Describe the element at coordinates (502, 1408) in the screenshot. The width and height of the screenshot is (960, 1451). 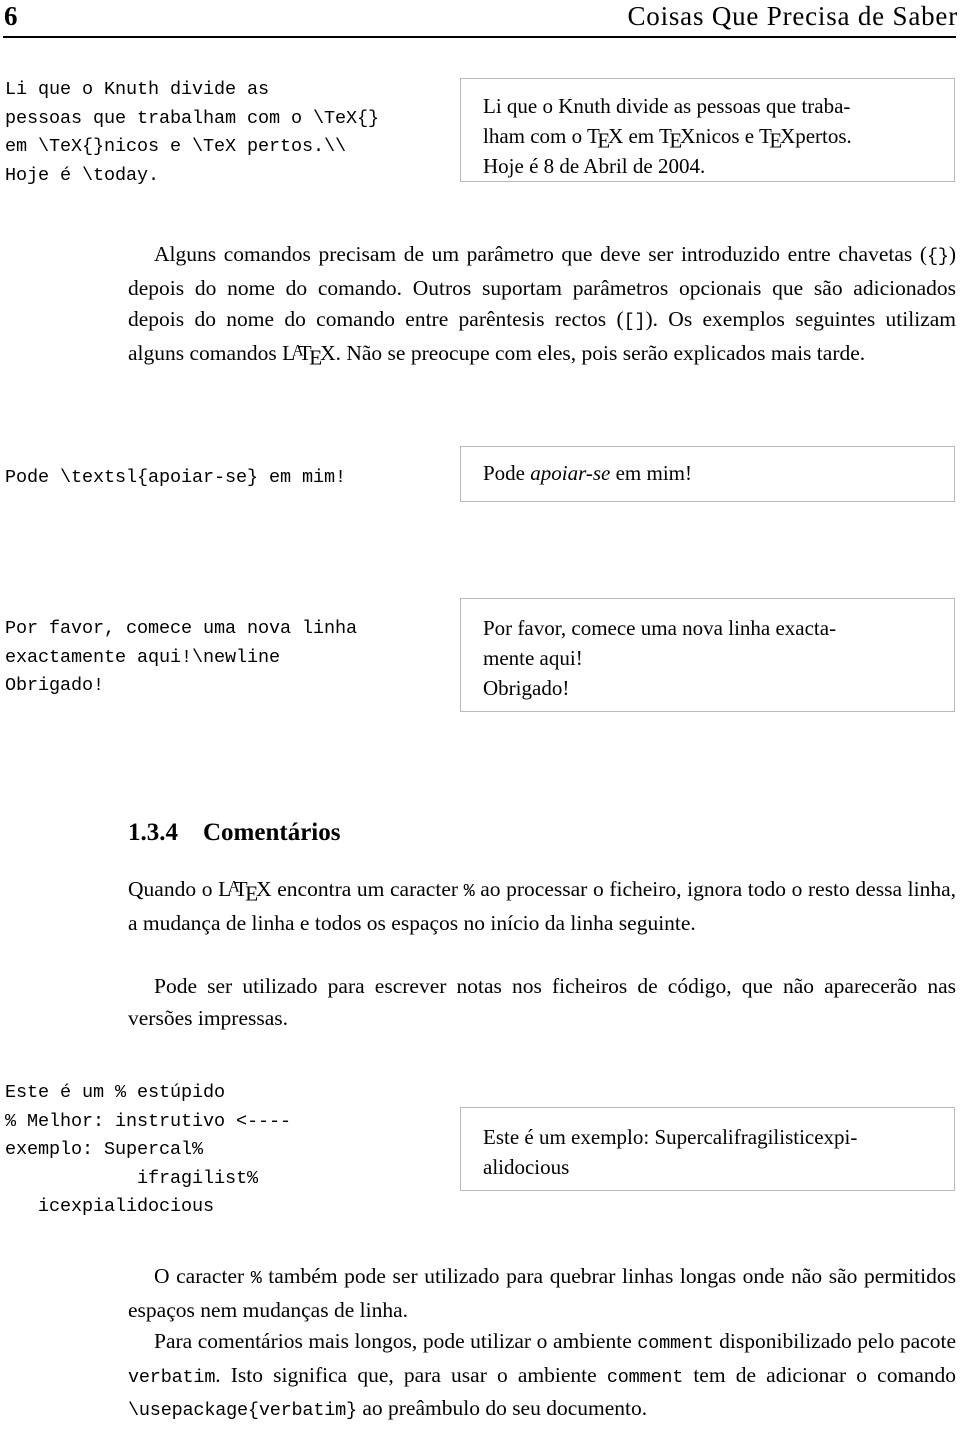
I see `paragraph-text: ao preâmbulo do seu documento.` at that location.